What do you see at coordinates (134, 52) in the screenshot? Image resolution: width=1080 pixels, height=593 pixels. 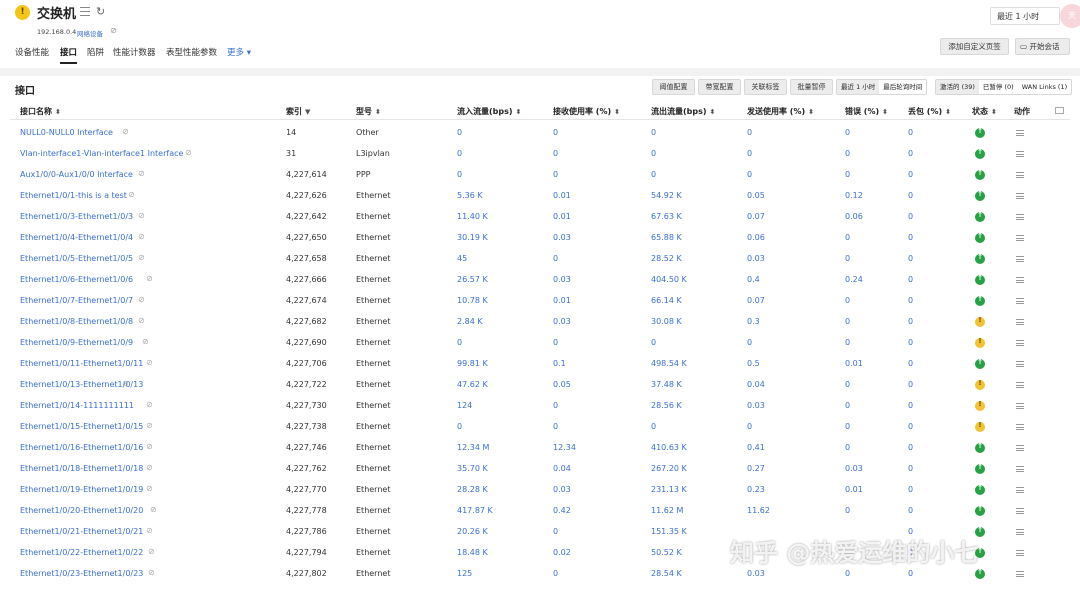 I see `tab-perf-counter: 性能计数器` at bounding box center [134, 52].